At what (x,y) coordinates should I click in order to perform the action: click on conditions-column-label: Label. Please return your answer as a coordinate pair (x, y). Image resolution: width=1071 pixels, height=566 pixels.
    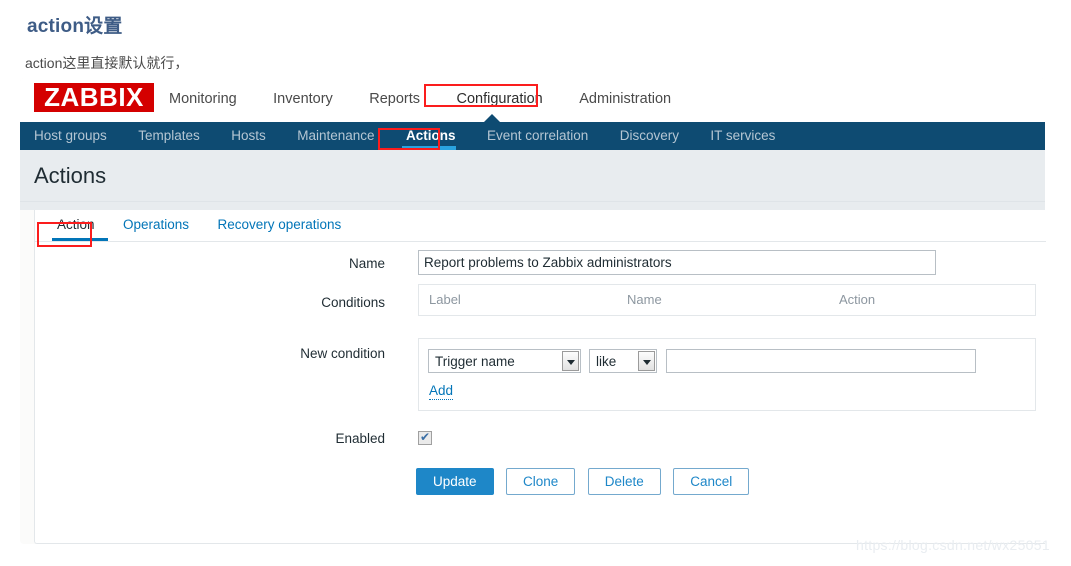
    Looking at the image, I should click on (445, 299).